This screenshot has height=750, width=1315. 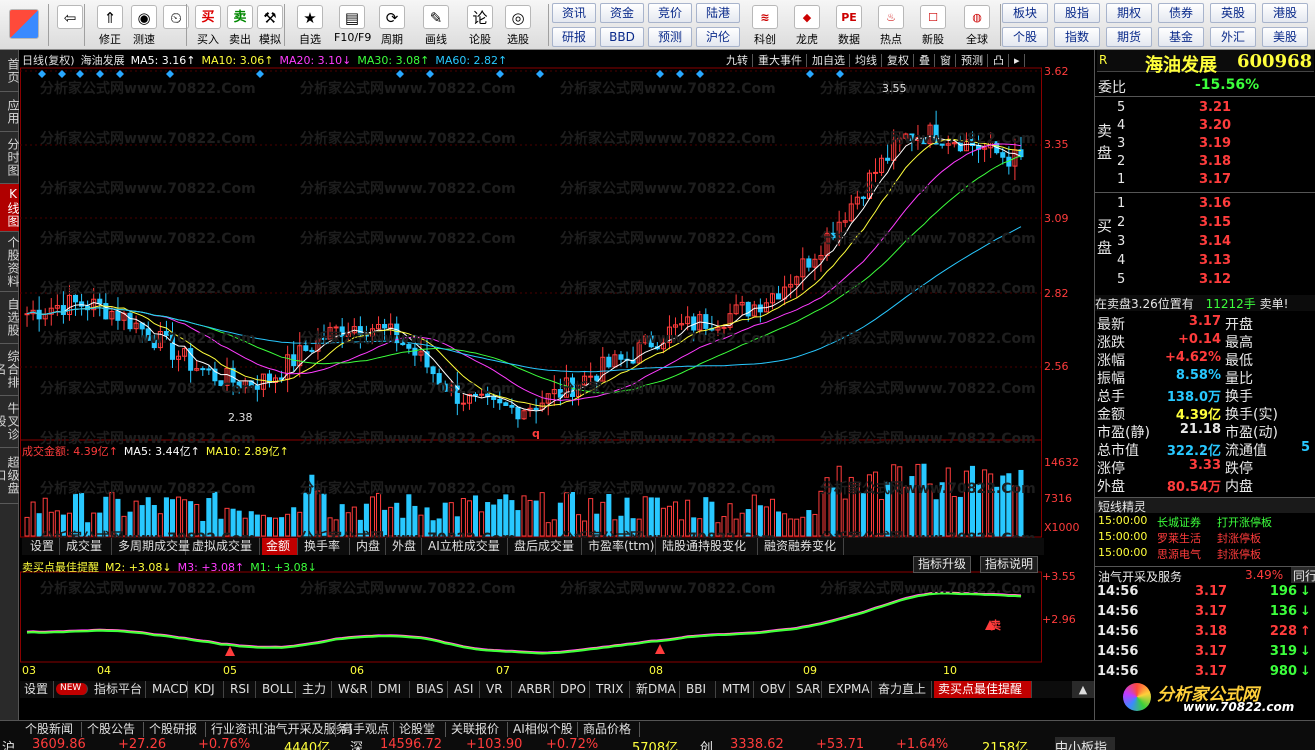 I want to click on indicator-tab-10: BIAS, so click(x=430, y=689).